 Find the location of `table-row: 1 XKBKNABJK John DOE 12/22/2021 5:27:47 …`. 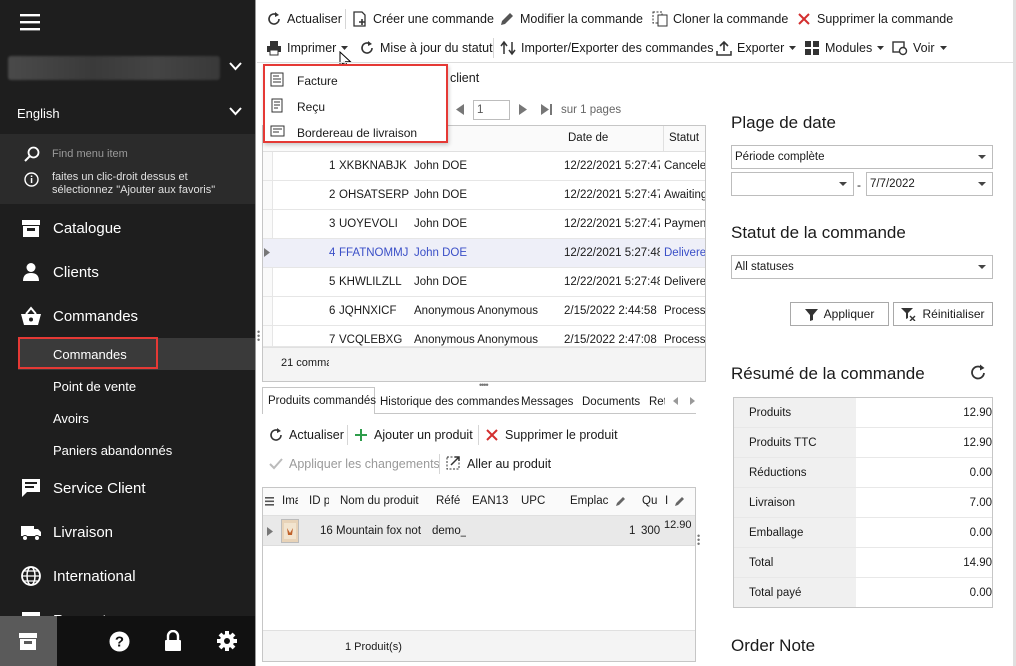

table-row: 1 XKBKNABJK John DOE 12/22/2021 5:27:47 … is located at coordinates (484, 166).